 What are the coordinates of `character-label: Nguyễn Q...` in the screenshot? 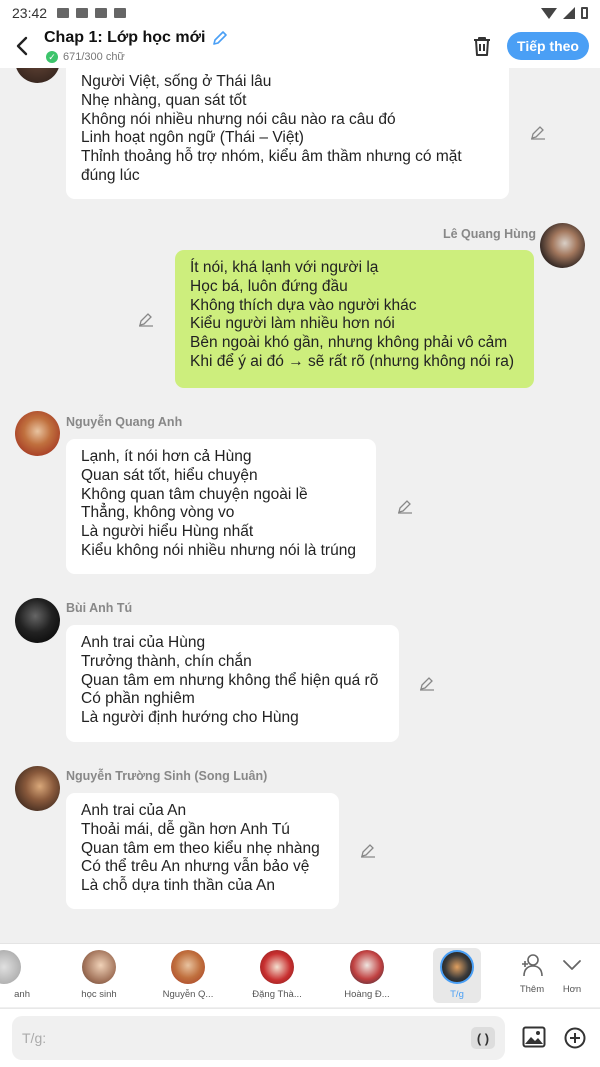 It's located at (188, 994).